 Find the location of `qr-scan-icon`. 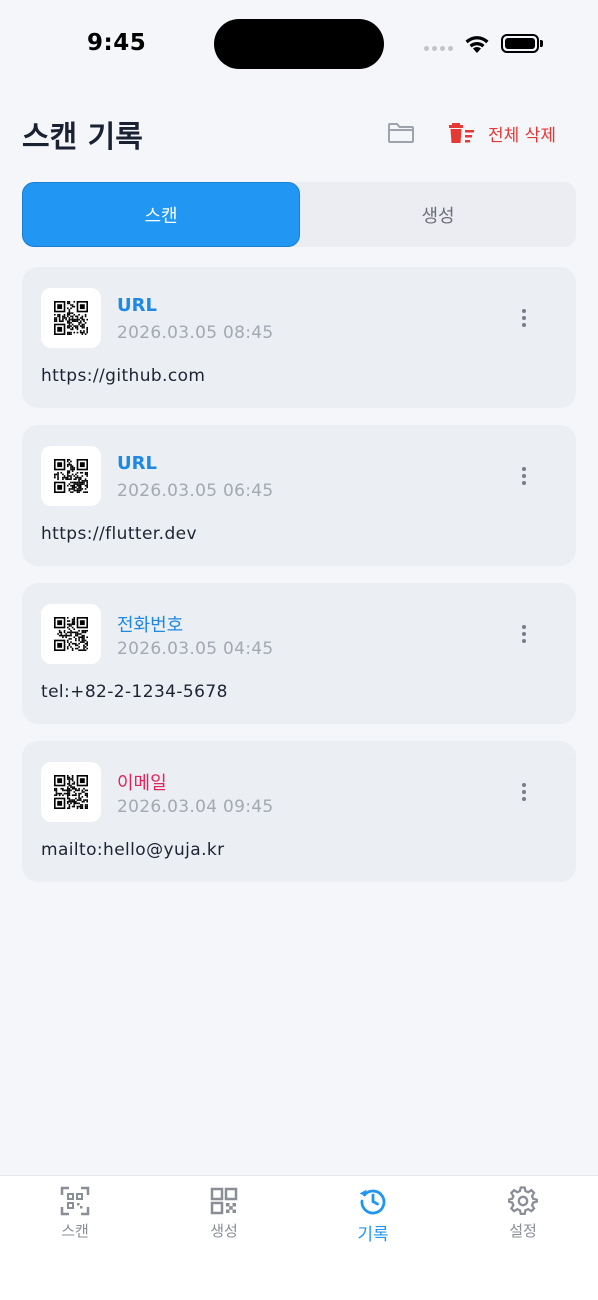

qr-scan-icon is located at coordinates (75, 1201).